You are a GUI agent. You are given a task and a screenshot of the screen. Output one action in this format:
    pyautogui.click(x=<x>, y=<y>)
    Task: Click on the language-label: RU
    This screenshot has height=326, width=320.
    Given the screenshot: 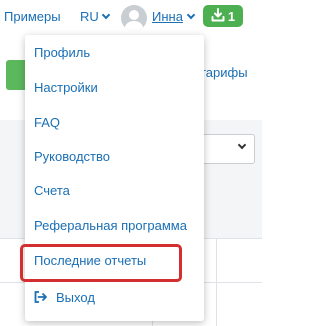 What is the action you would take?
    pyautogui.click(x=89, y=16)
    